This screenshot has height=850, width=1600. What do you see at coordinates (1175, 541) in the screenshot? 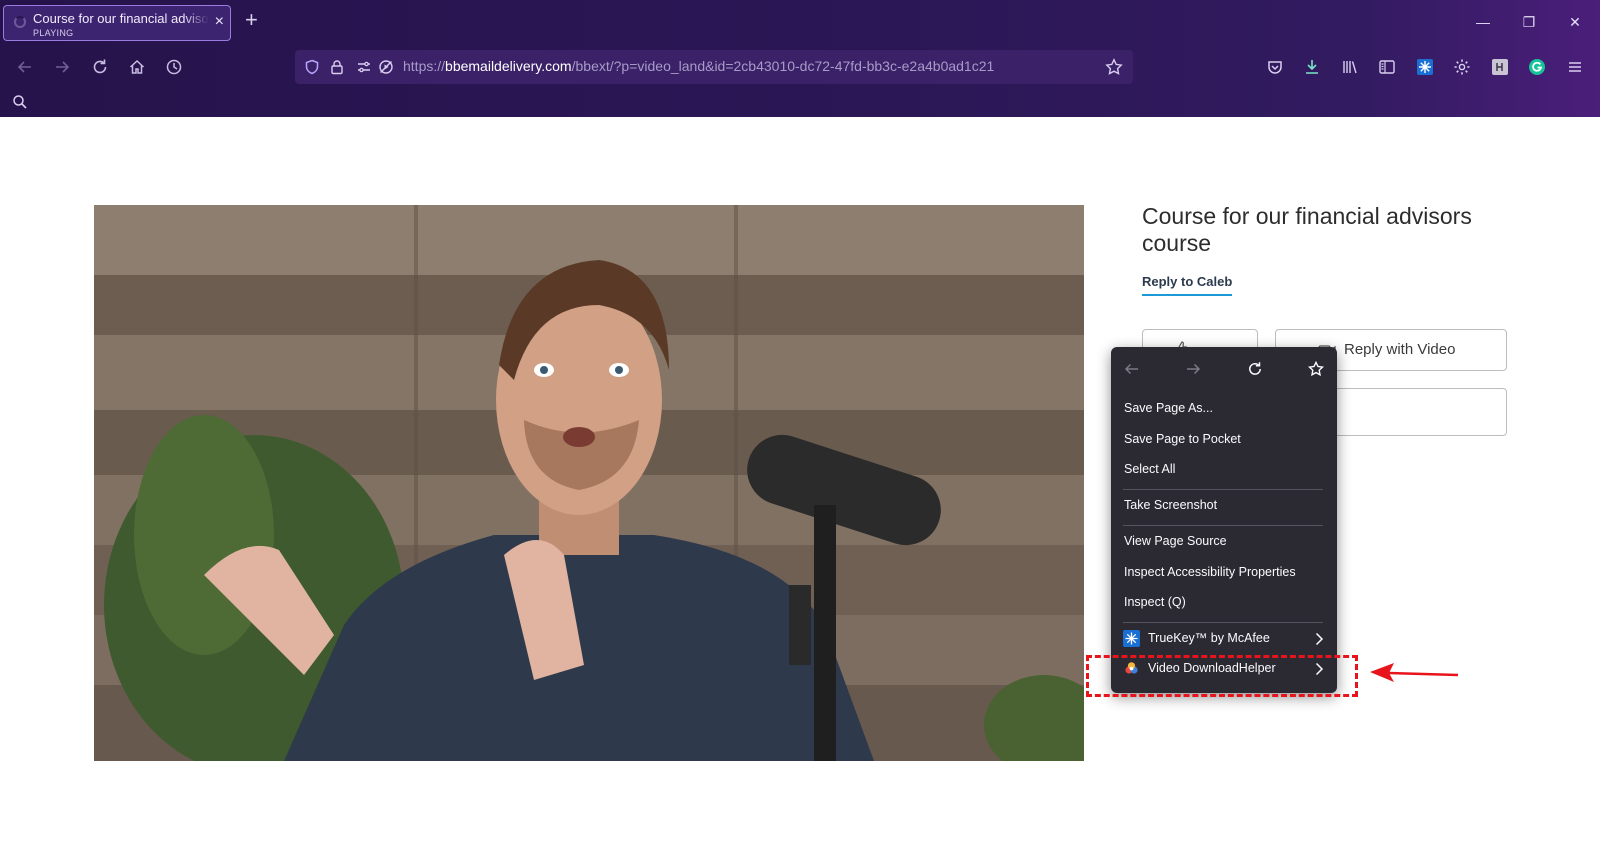
I see `cm-view-page-source: View Page Source` at bounding box center [1175, 541].